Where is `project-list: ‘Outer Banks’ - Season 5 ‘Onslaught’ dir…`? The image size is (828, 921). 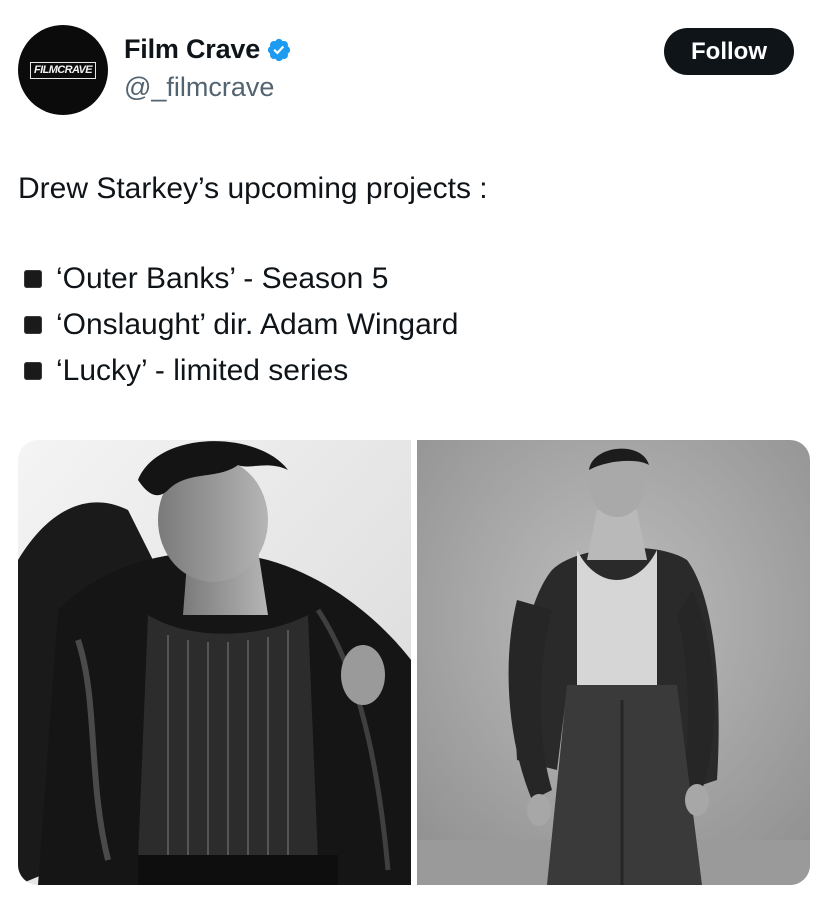 project-list: ‘Outer Banks’ - Season 5 ‘Onslaught’ dir… is located at coordinates (241, 325).